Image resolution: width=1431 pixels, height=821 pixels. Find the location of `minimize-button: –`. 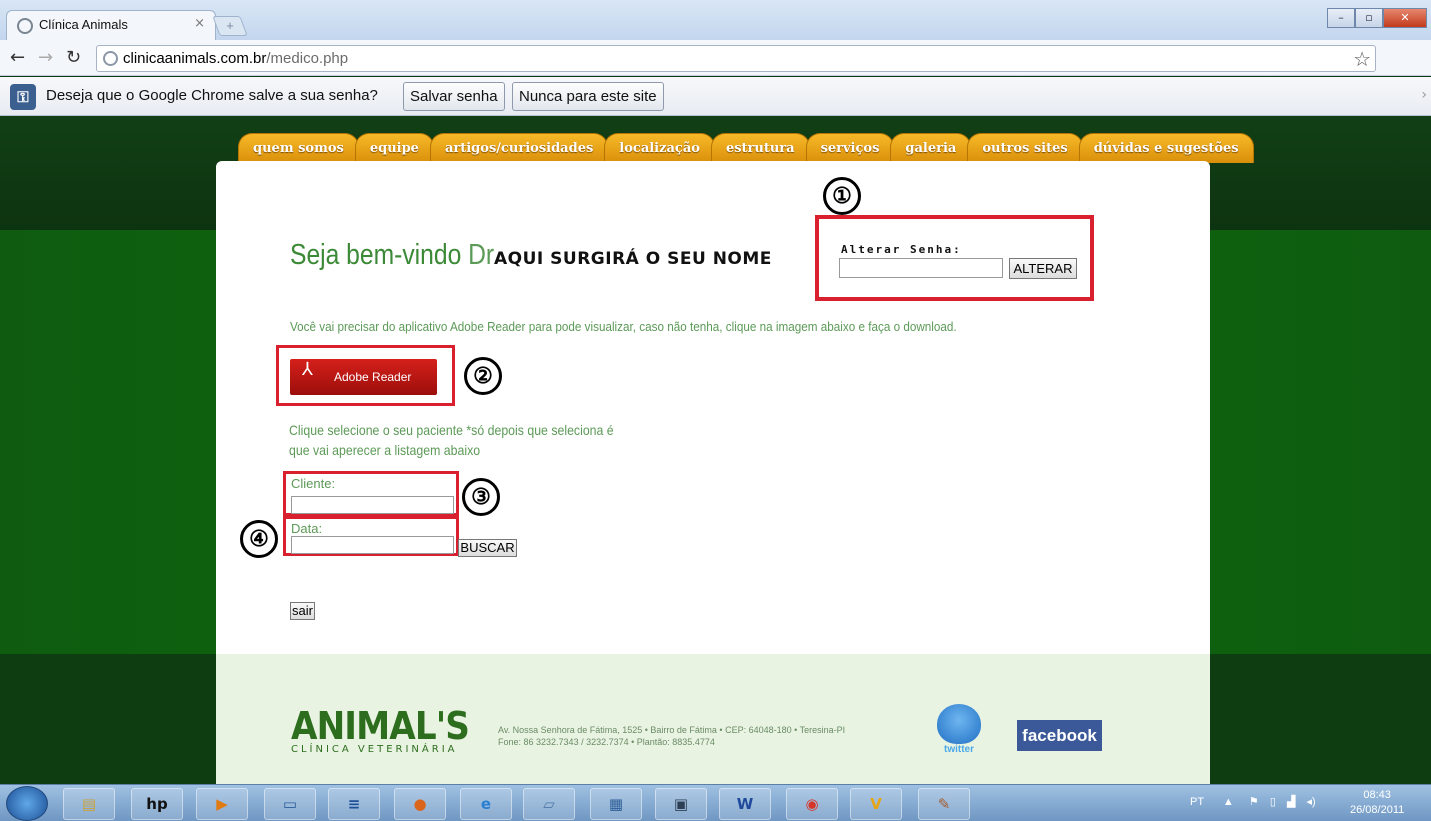

minimize-button: – is located at coordinates (1341, 18).